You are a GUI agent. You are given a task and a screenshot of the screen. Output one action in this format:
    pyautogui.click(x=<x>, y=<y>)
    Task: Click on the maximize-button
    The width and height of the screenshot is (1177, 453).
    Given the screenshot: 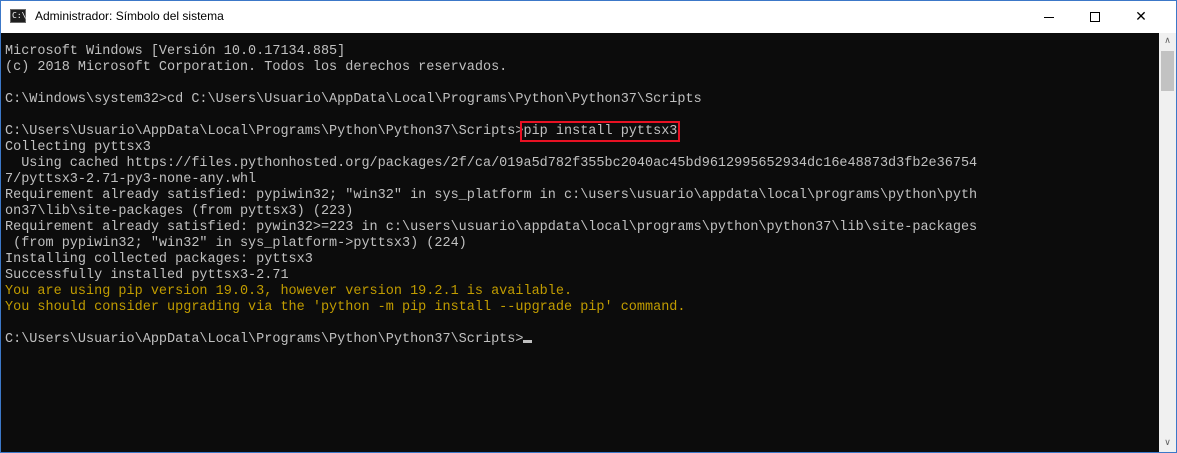 What is the action you would take?
    pyautogui.click(x=1095, y=17)
    